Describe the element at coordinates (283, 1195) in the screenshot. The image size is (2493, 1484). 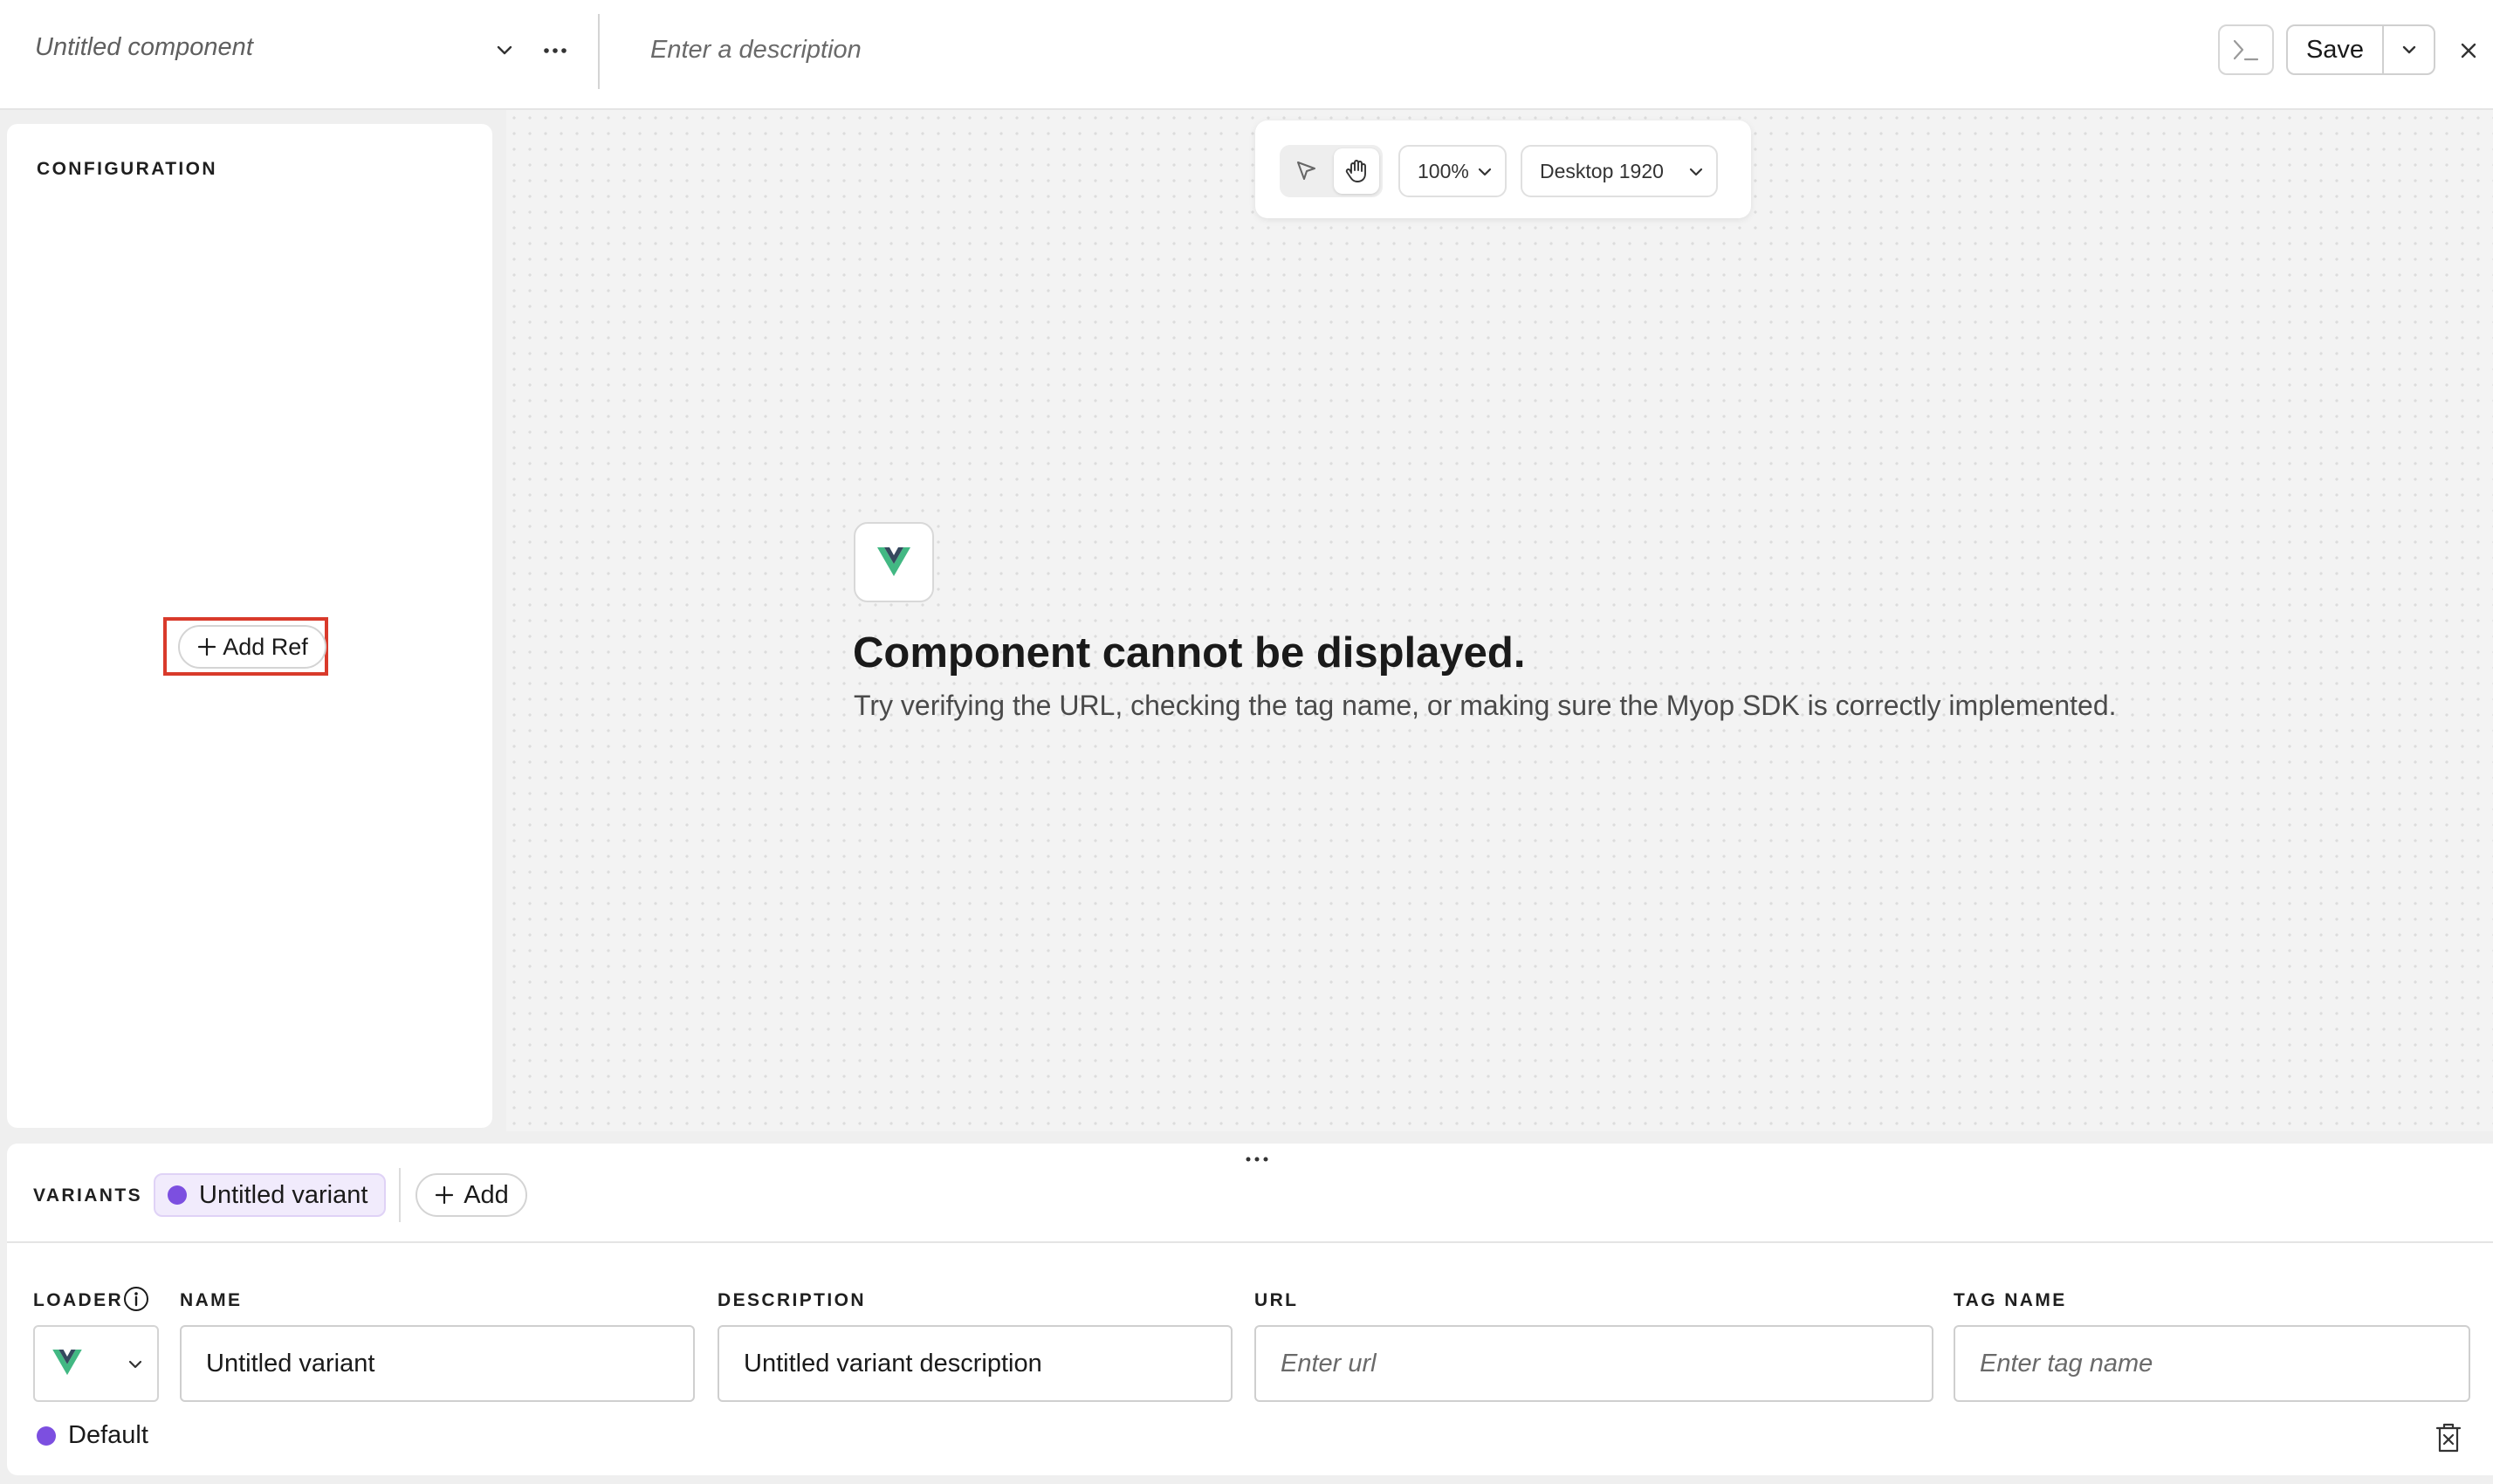
I see `variant-tab-label: Untitled variant` at that location.